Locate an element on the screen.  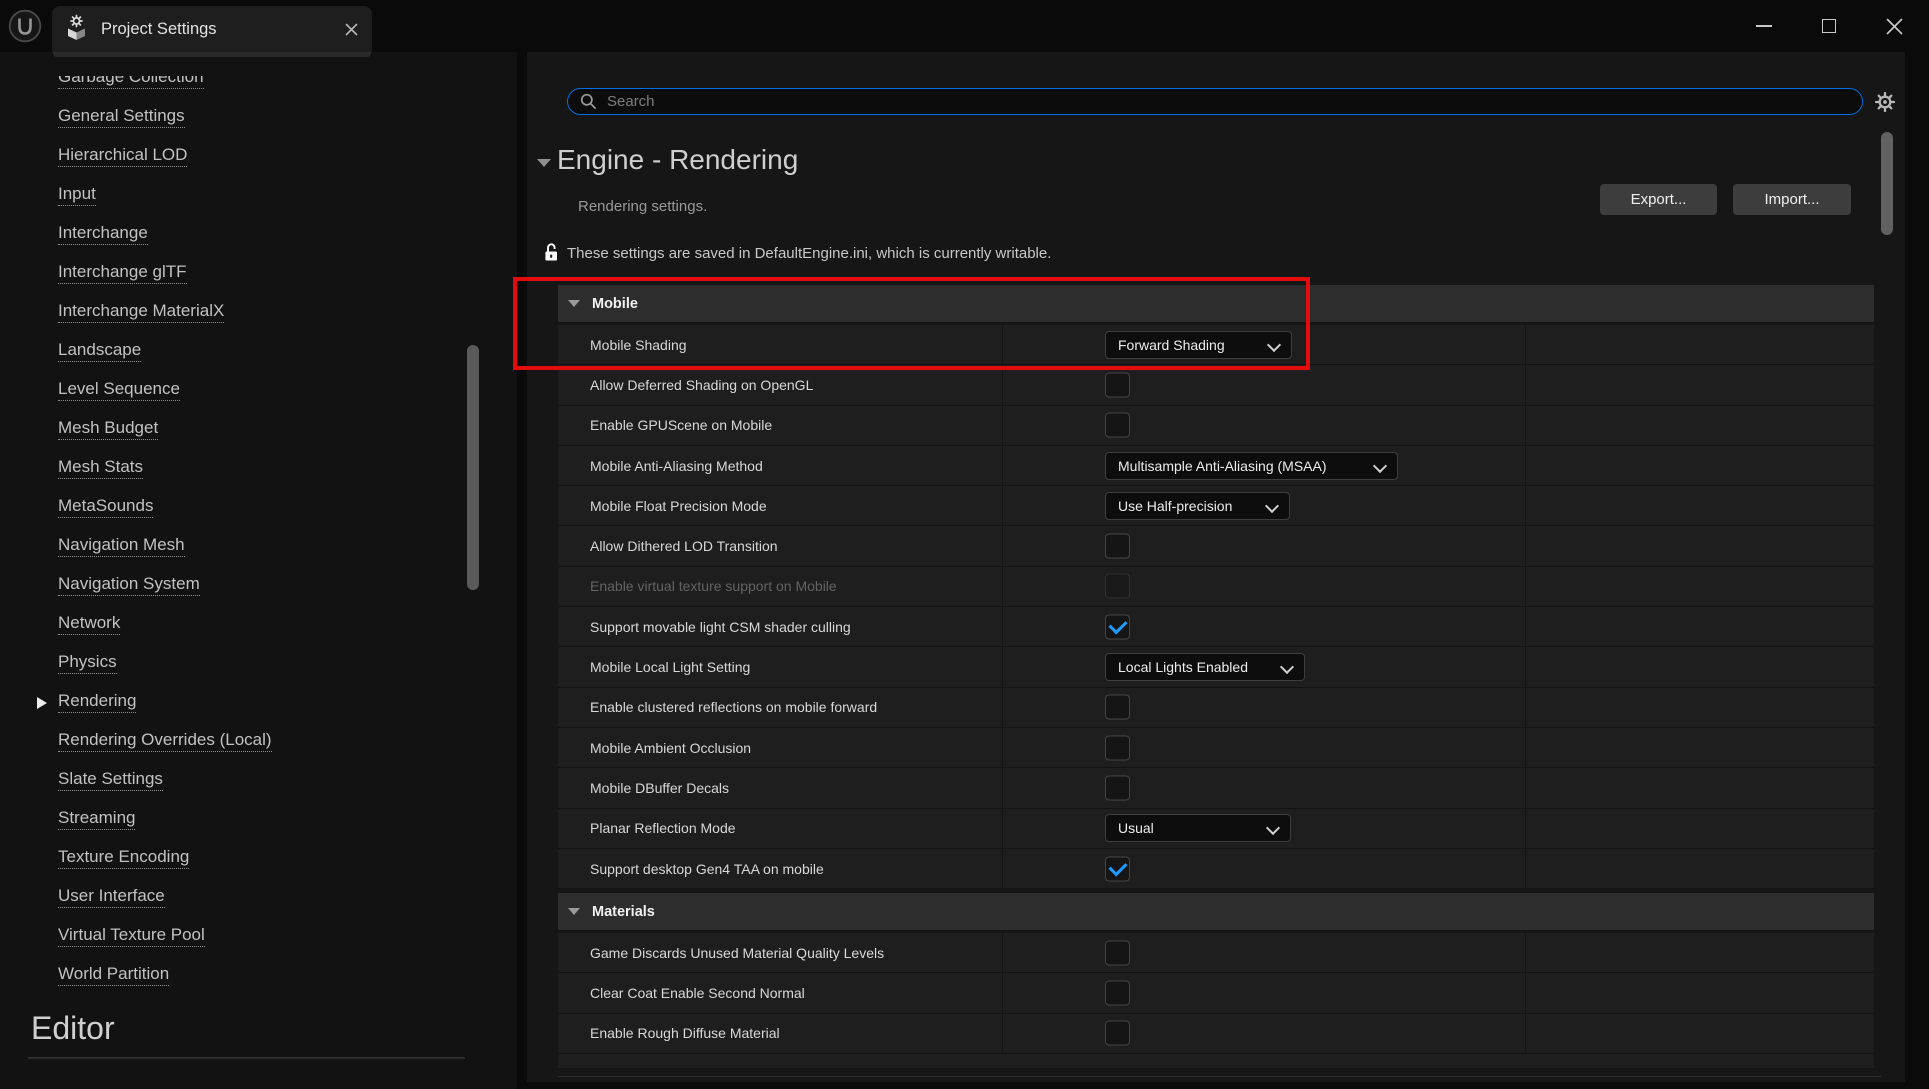
sidebar-item-interchange-materialx: Interchange MaterialX is located at coordinates (258, 312).